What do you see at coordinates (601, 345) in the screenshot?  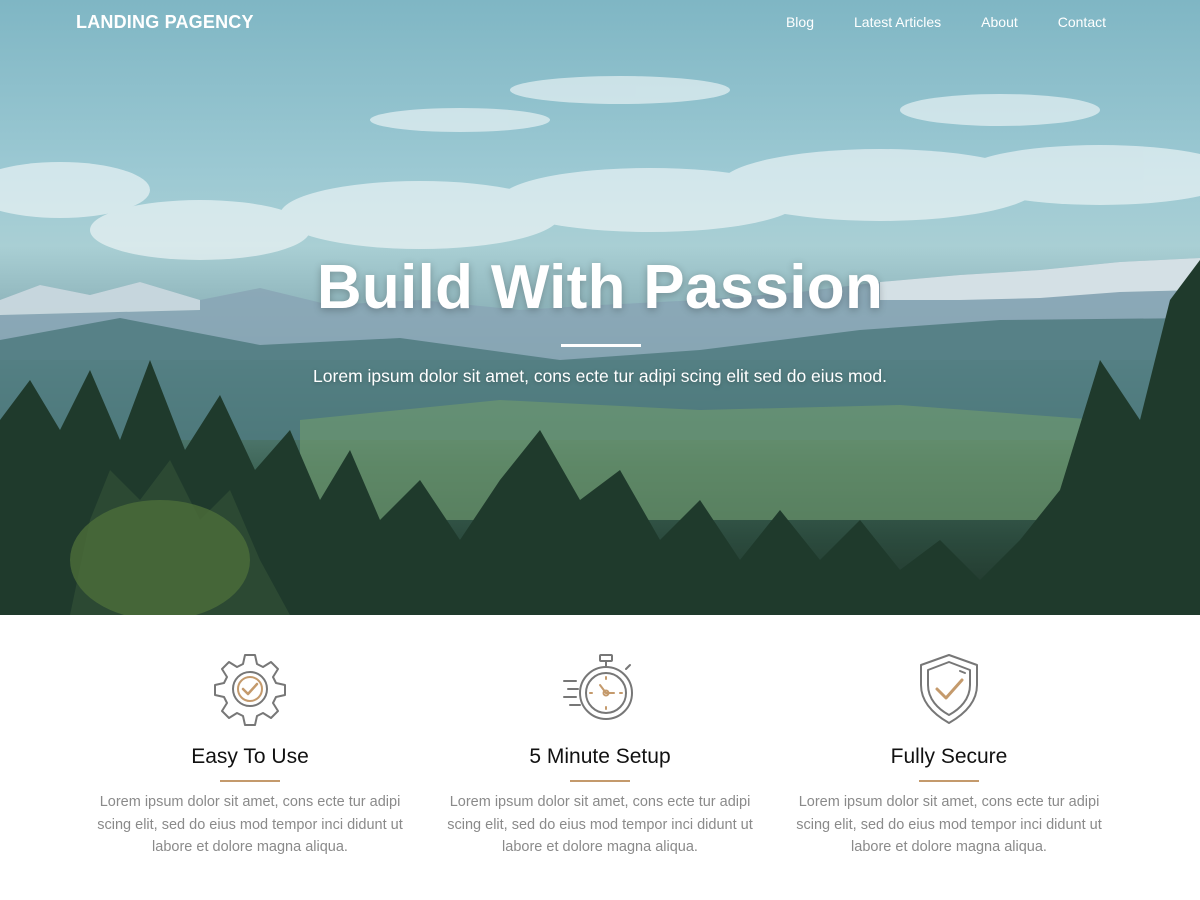 I see `hero-divider` at bounding box center [601, 345].